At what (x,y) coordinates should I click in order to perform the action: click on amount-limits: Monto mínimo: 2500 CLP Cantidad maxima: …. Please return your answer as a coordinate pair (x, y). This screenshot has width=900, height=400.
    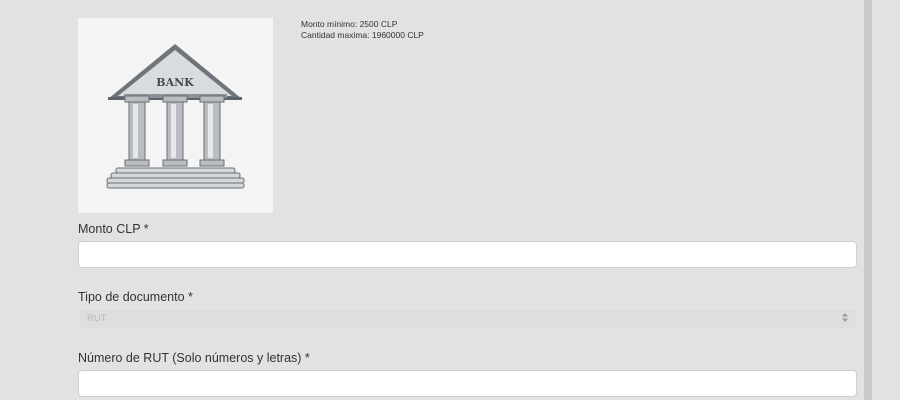
    Looking at the image, I should click on (362, 30).